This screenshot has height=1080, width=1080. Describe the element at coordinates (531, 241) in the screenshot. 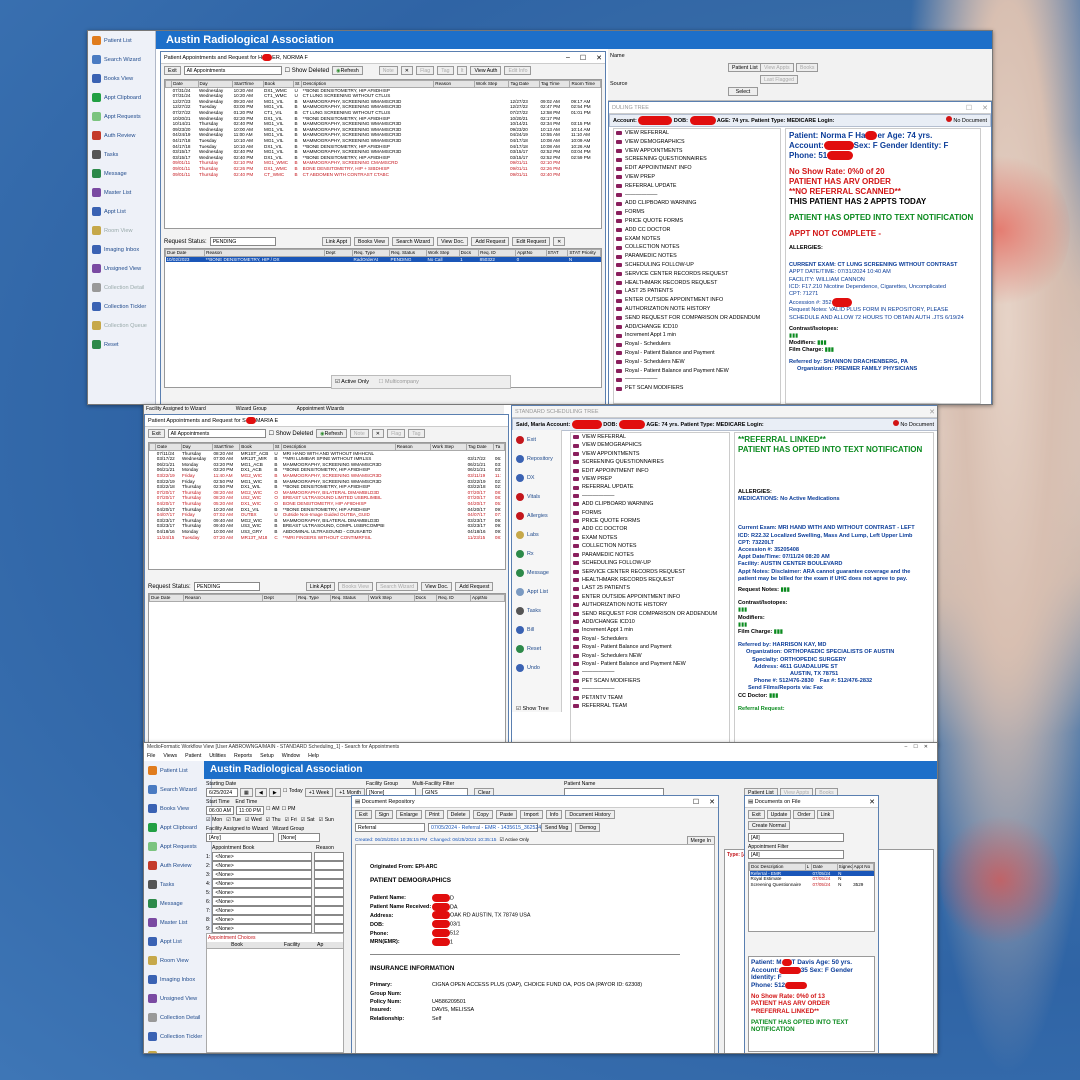

I see `edit-requestbutton: Edit Request` at that location.